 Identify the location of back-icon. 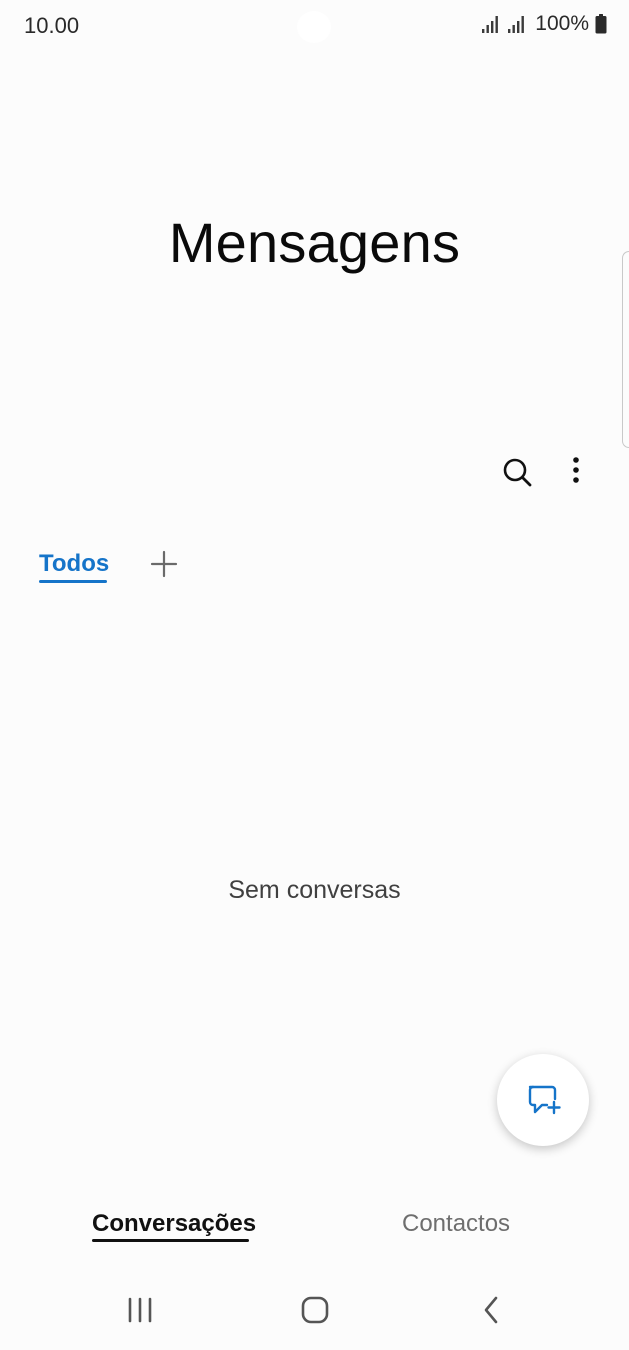
(491, 1310).